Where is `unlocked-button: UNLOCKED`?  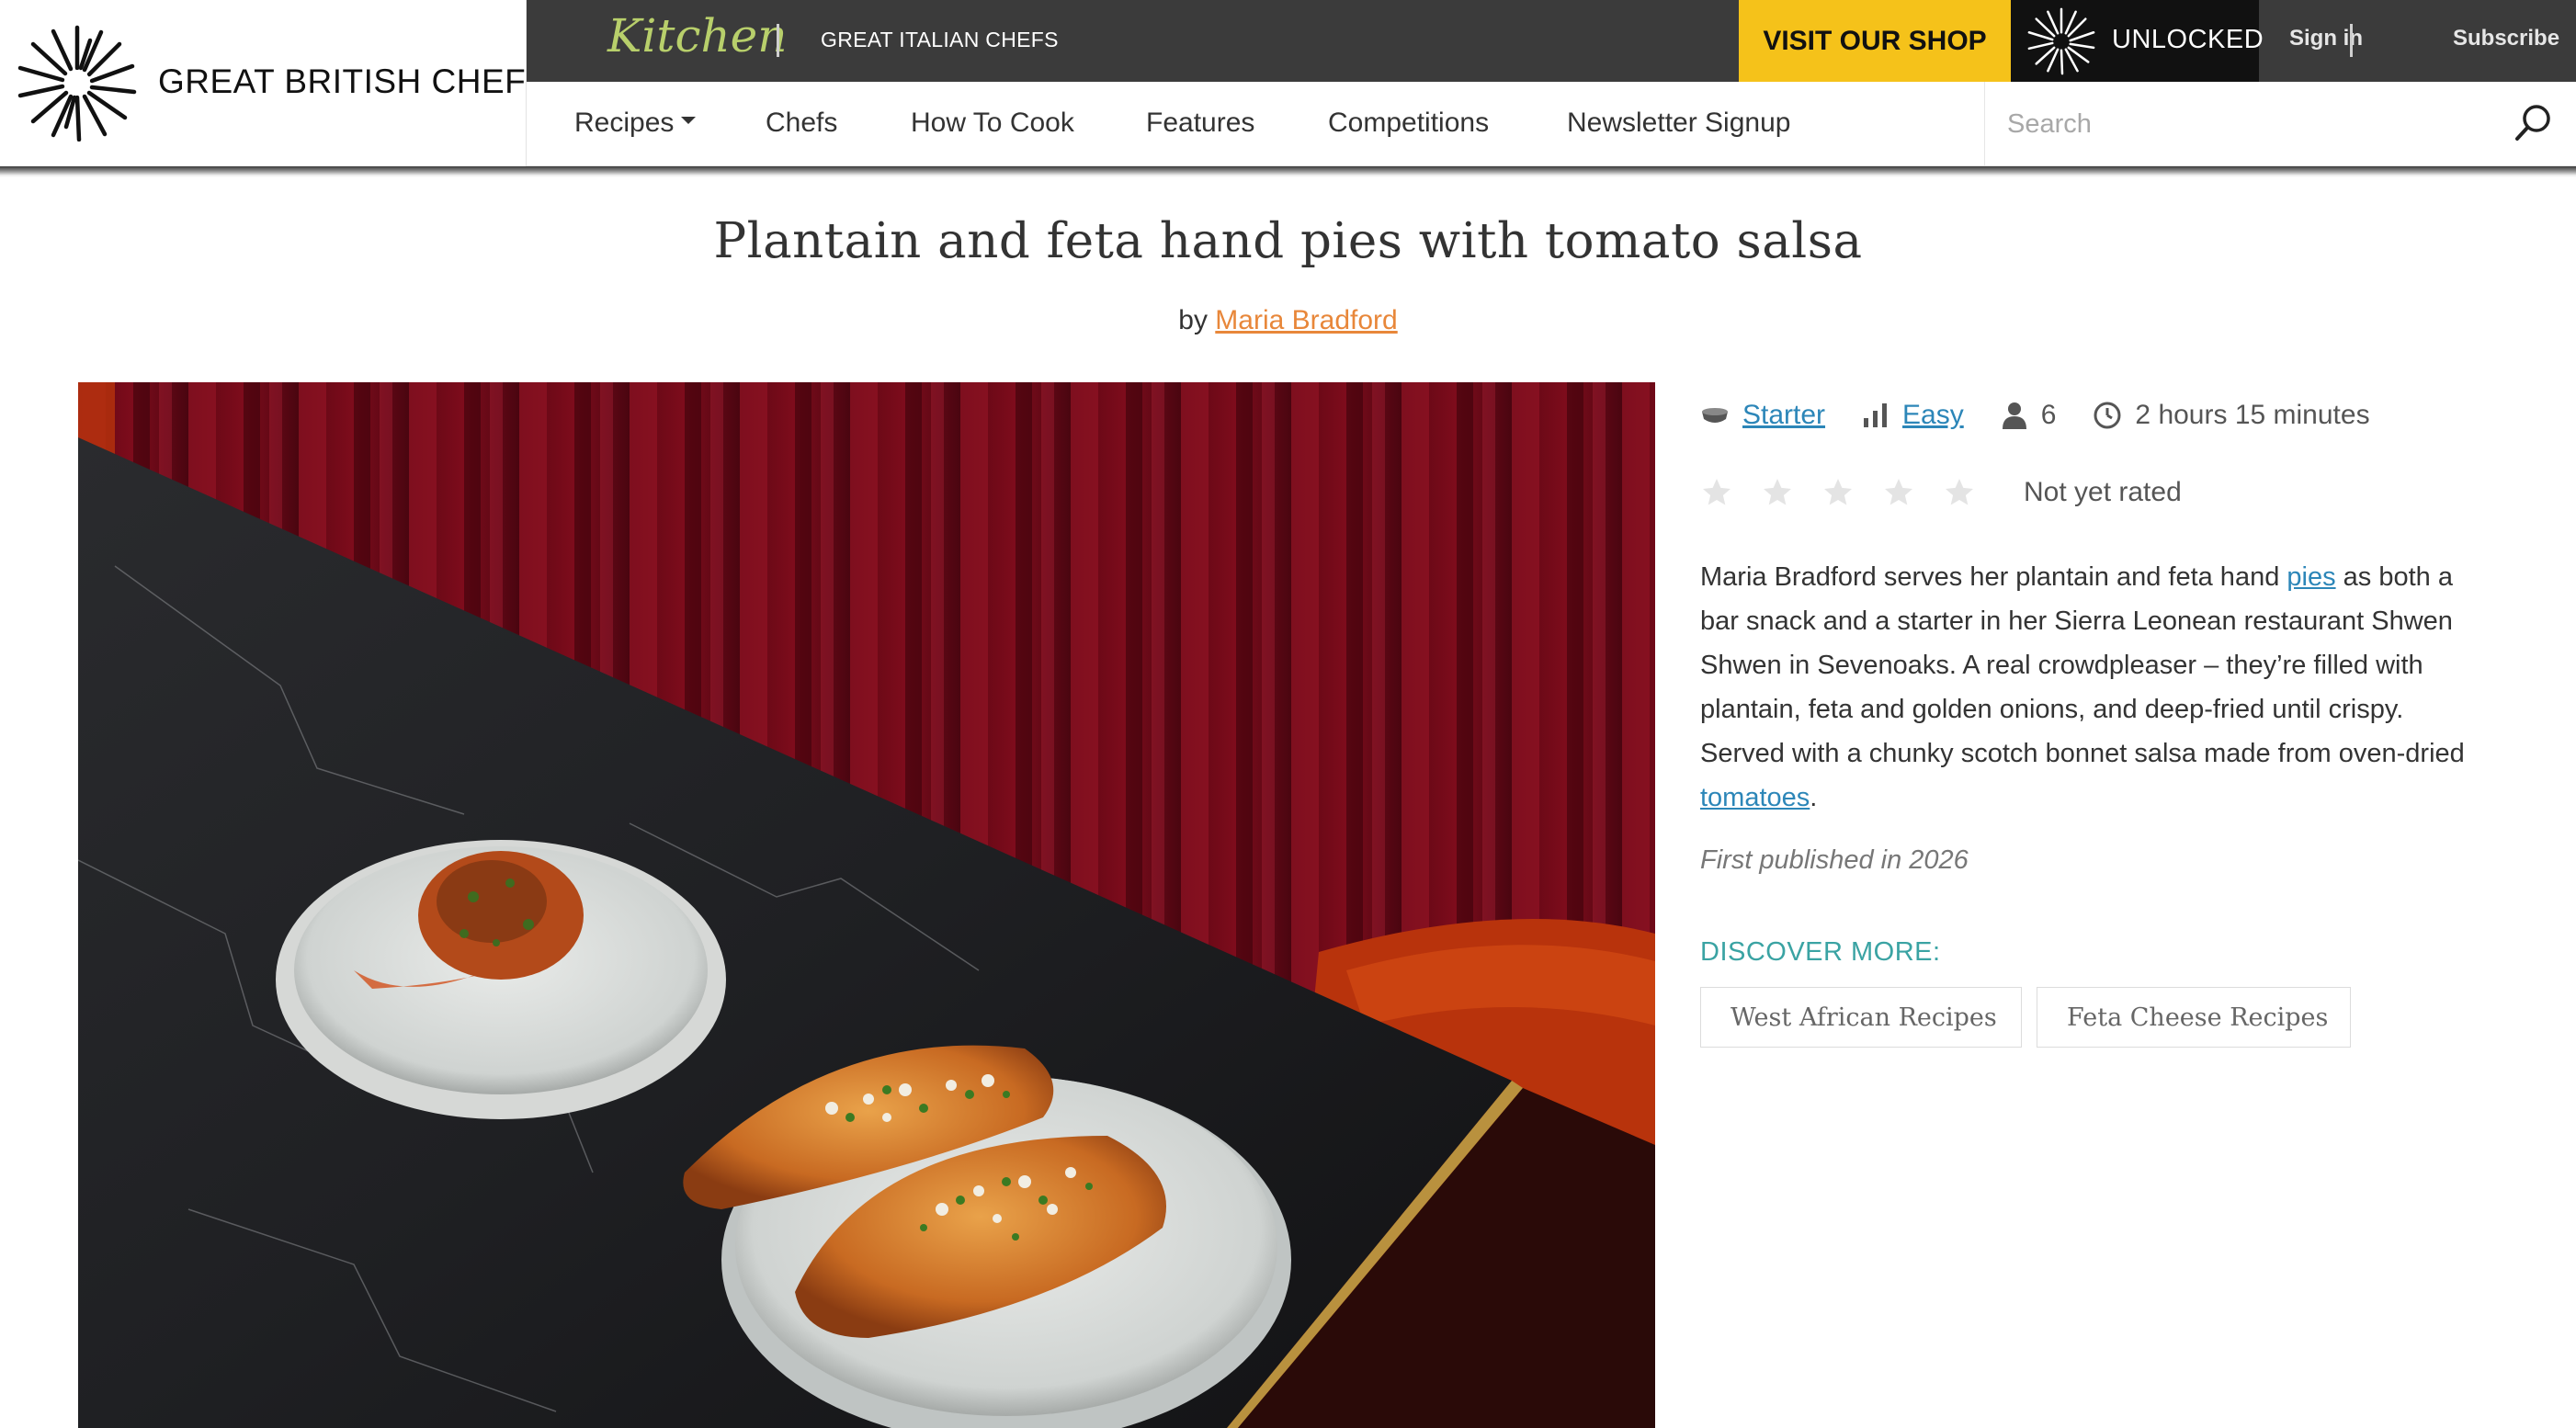 unlocked-button: UNLOCKED is located at coordinates (2137, 41).